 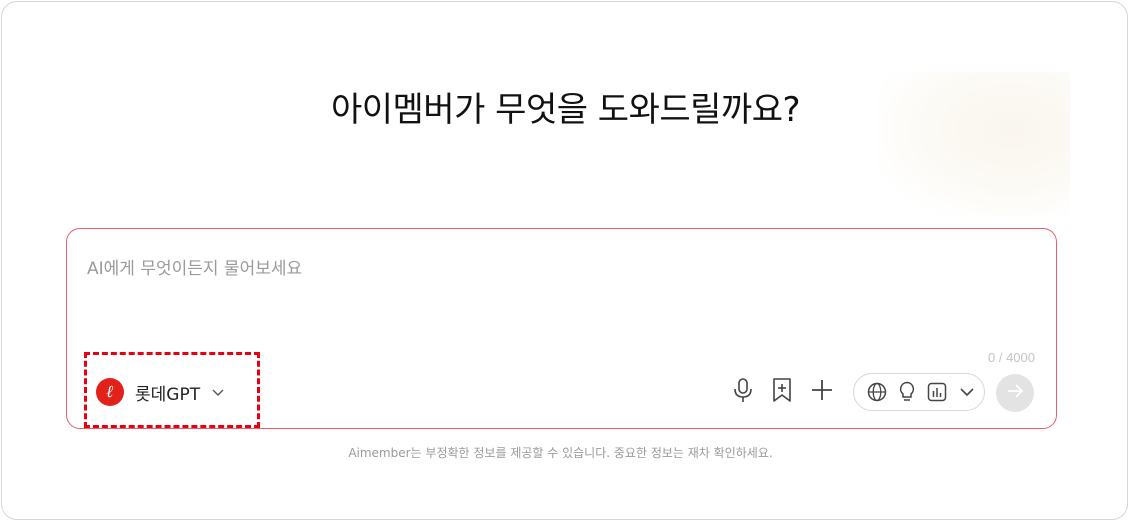 I want to click on chart-icon, so click(x=937, y=392).